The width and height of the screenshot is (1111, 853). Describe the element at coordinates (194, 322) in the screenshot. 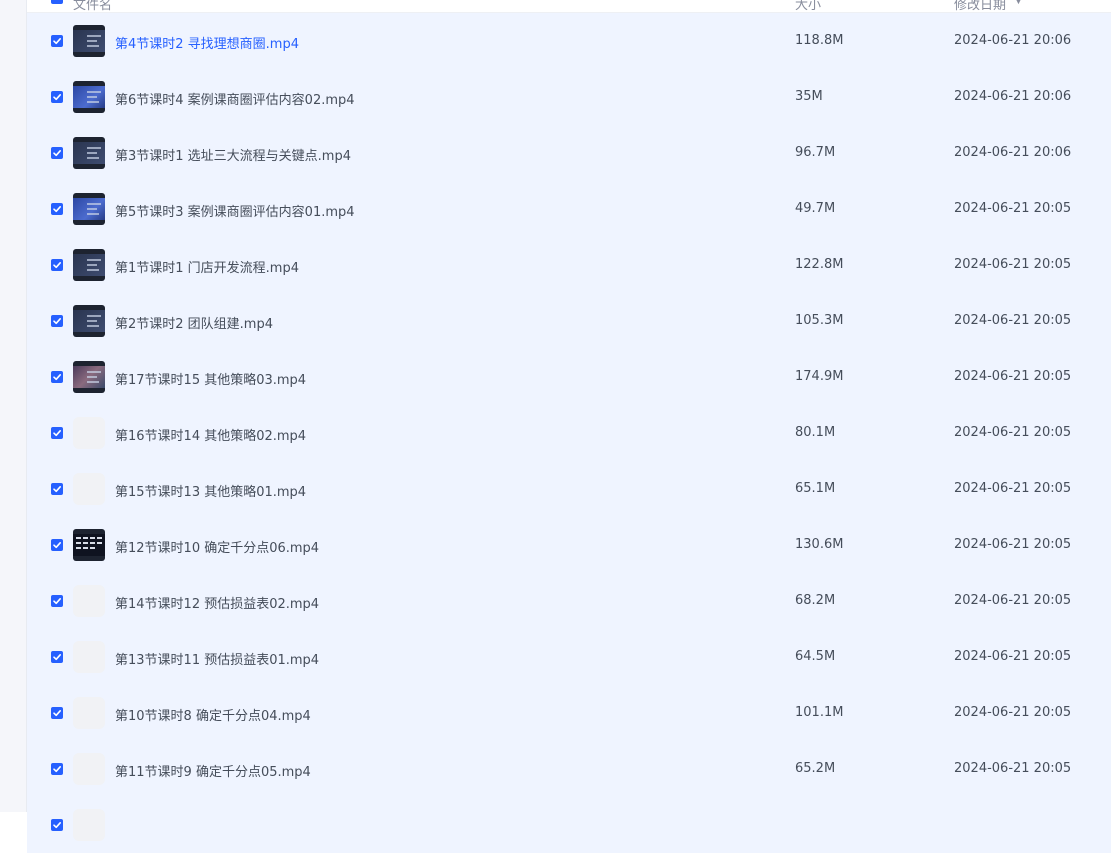

I see `file-name: 第2节课时2 团队组建.mp4` at that location.